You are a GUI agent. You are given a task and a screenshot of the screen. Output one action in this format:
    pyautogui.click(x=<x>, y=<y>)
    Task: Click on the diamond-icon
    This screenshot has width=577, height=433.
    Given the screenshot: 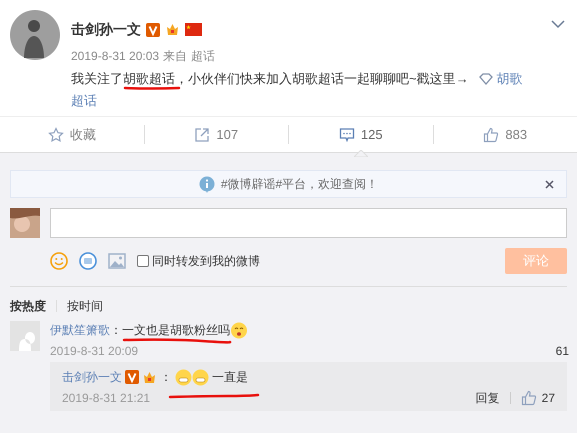 What is the action you would take?
    pyautogui.click(x=485, y=79)
    